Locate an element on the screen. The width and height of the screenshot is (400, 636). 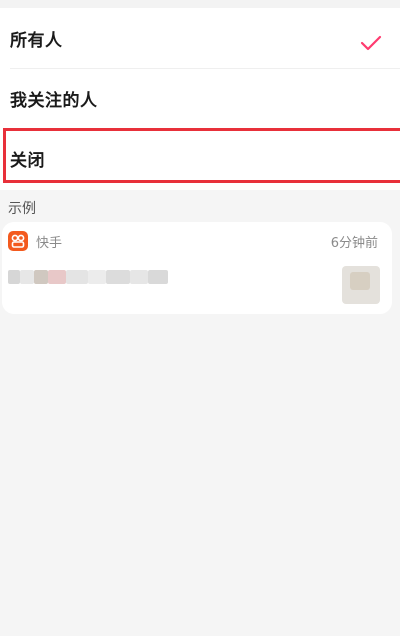
option-off: 关闭 is located at coordinates (200, 158).